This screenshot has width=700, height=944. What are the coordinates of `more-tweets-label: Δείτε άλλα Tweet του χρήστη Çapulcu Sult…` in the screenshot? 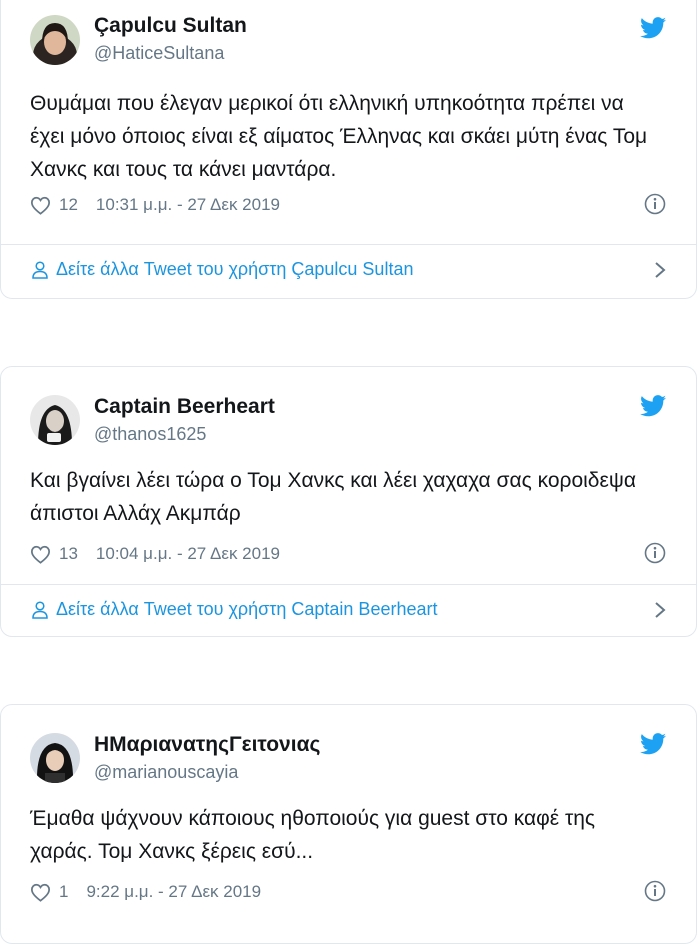 It's located at (234, 269).